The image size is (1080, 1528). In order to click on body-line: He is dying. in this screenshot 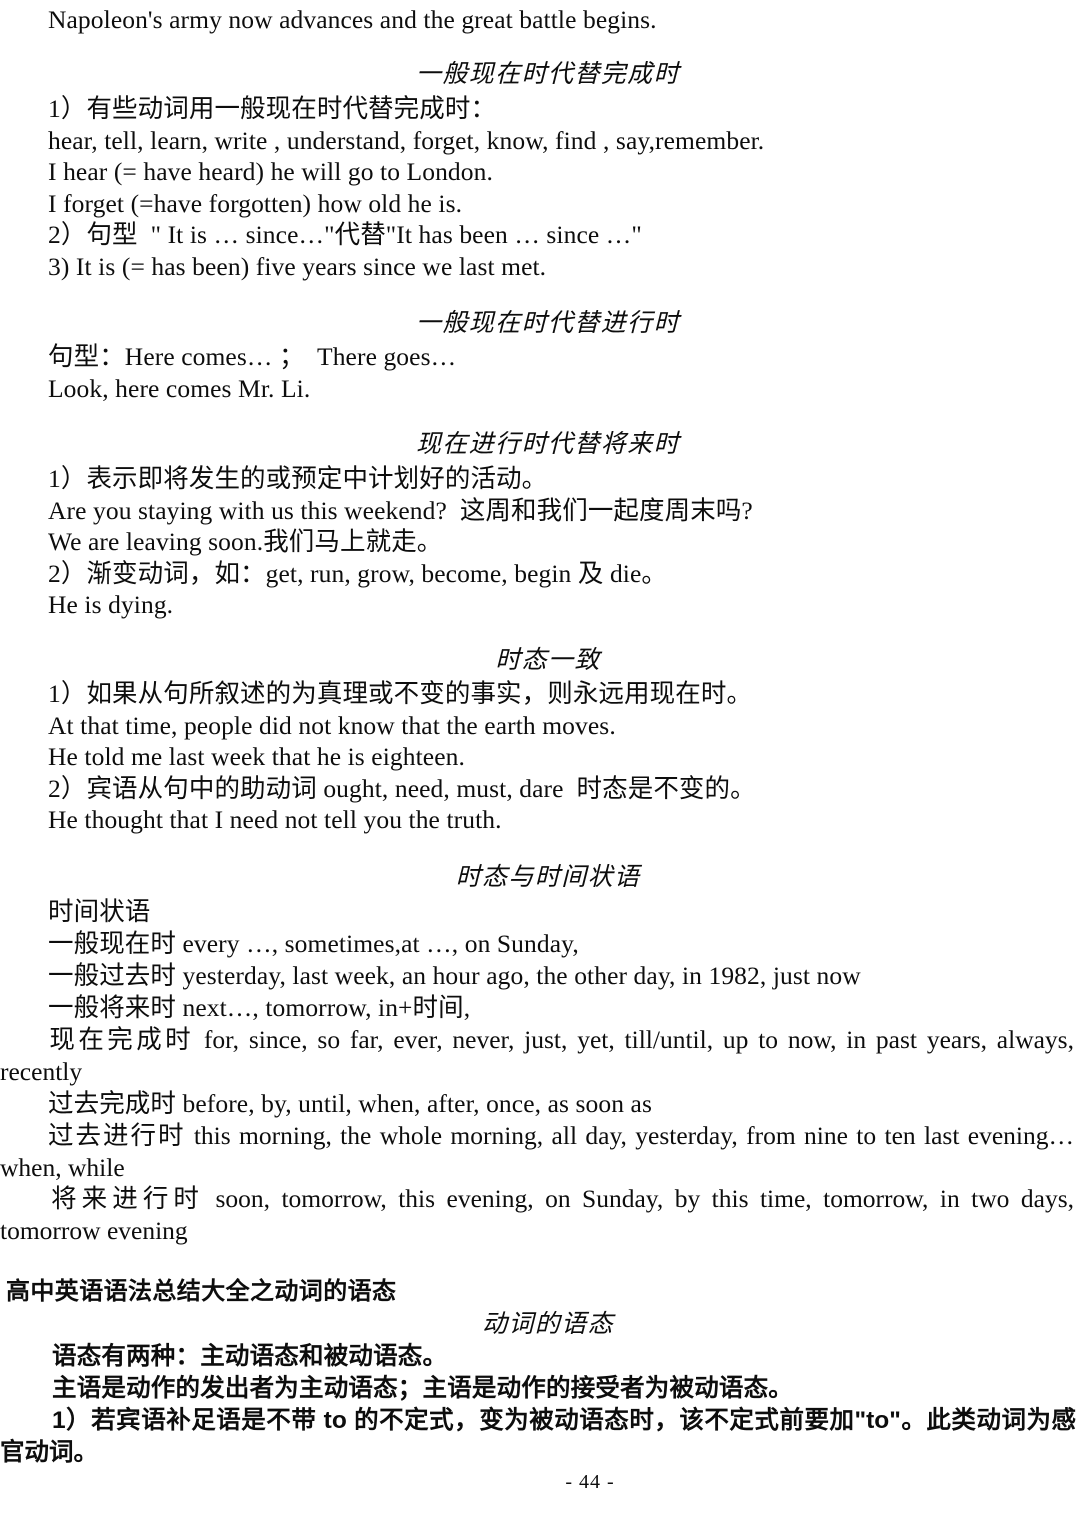, I will do `click(111, 604)`.